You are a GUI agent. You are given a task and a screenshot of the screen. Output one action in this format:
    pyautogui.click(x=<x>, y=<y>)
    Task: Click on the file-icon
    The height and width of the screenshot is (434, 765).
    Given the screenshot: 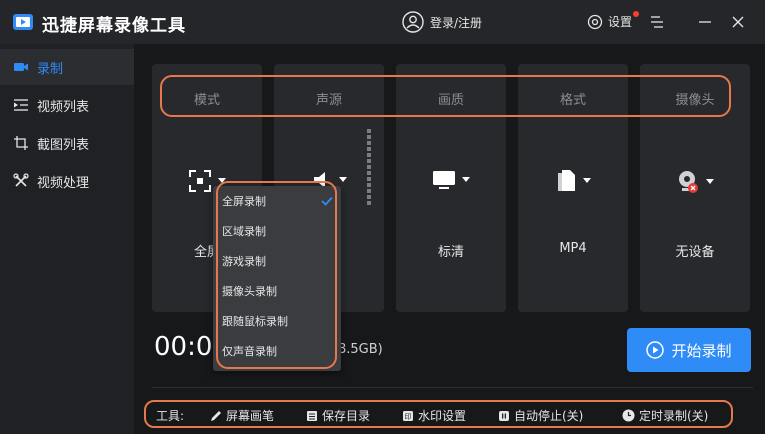 What is the action you would take?
    pyautogui.click(x=566, y=180)
    